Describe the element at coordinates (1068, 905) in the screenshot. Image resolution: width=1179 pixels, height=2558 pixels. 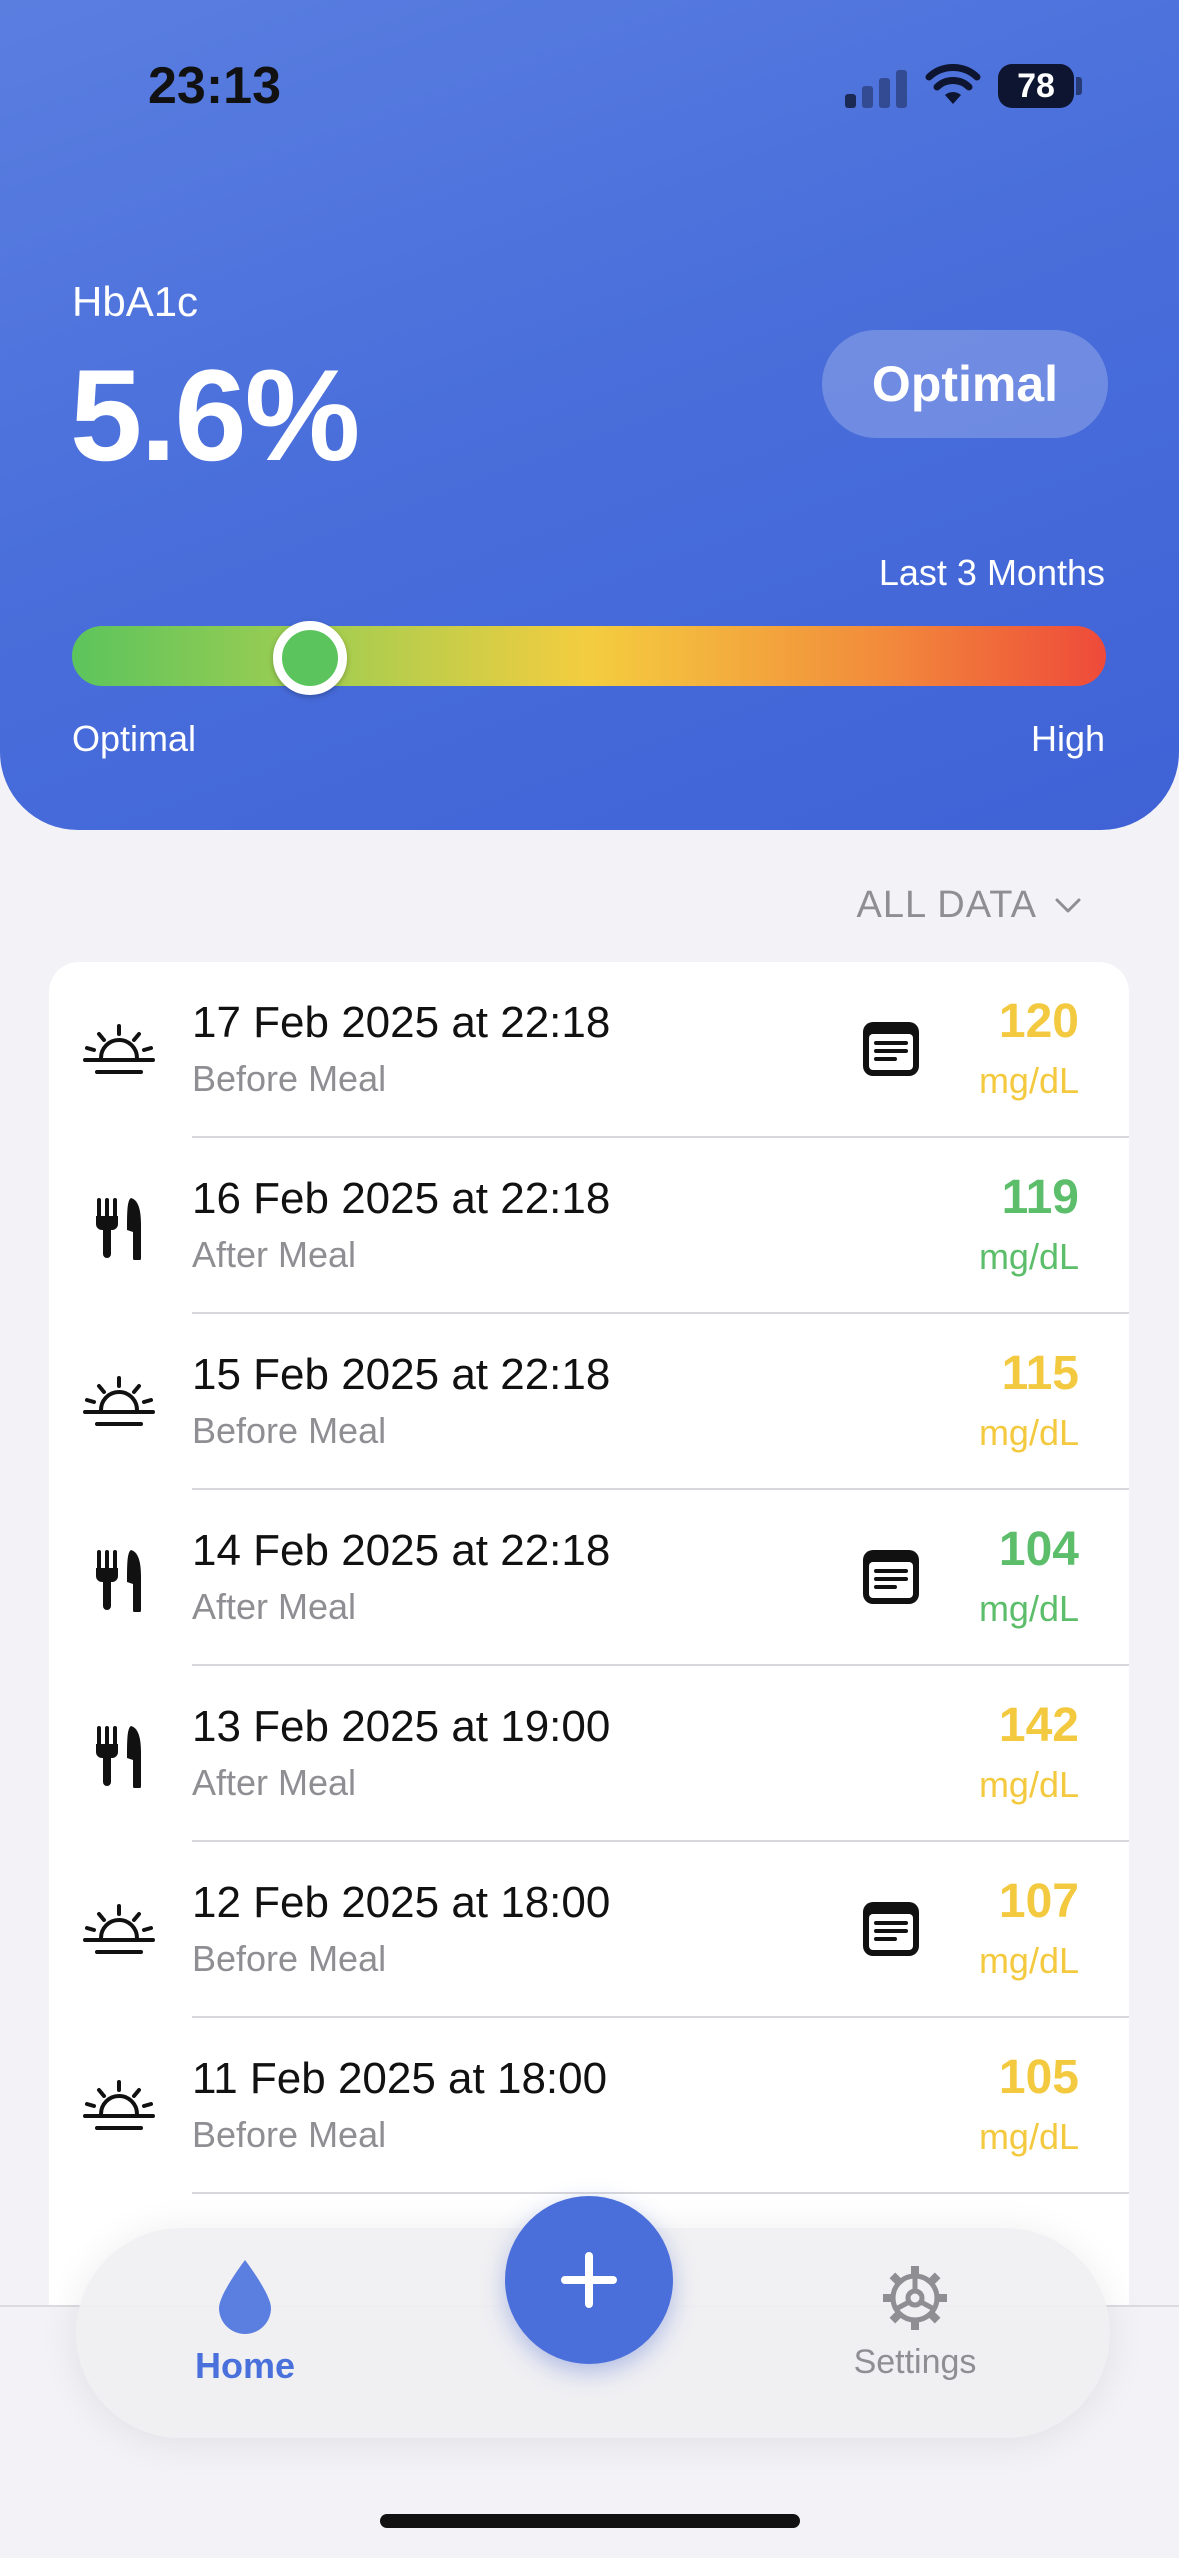
I see `chevron-down-icon` at that location.